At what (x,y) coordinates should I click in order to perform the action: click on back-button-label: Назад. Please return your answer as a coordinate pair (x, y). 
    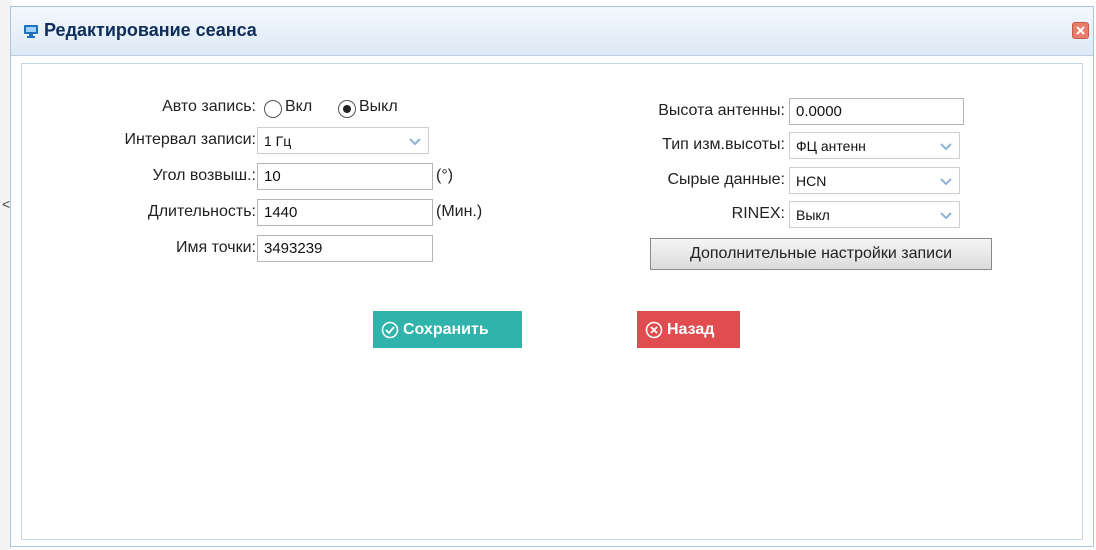
    Looking at the image, I should click on (691, 329).